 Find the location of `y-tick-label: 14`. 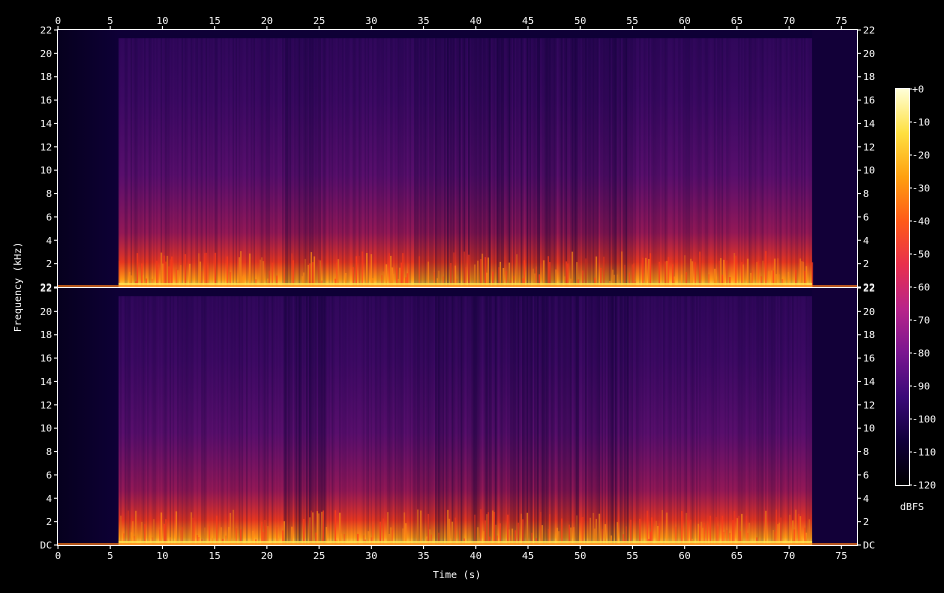

y-tick-label: 14 is located at coordinates (46, 382).